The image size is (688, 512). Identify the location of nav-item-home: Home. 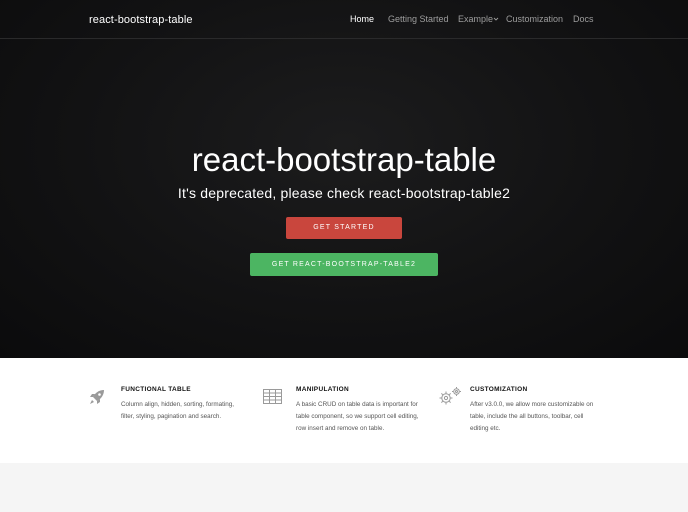
(362, 19).